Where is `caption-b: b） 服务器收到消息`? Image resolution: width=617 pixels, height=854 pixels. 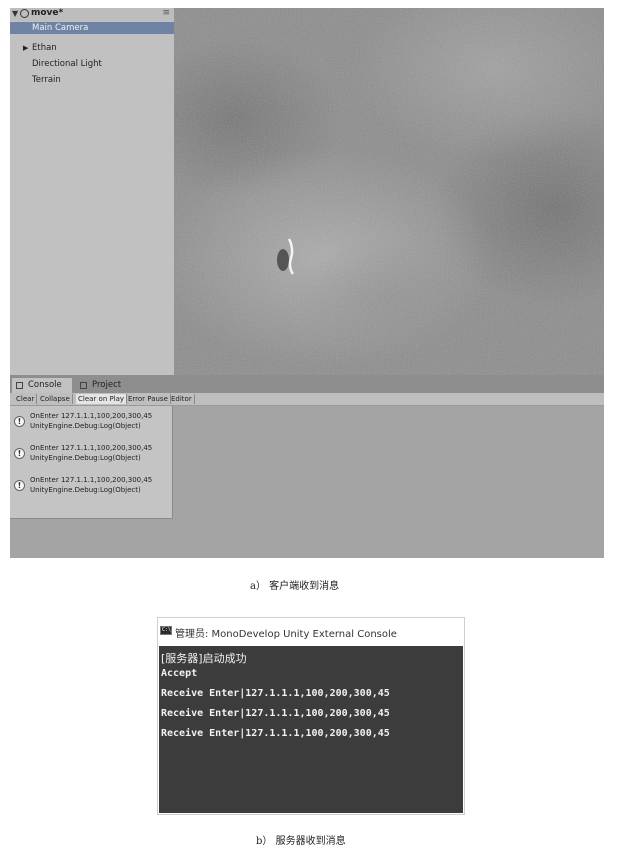 caption-b: b） 服务器收到消息 is located at coordinates (301, 841).